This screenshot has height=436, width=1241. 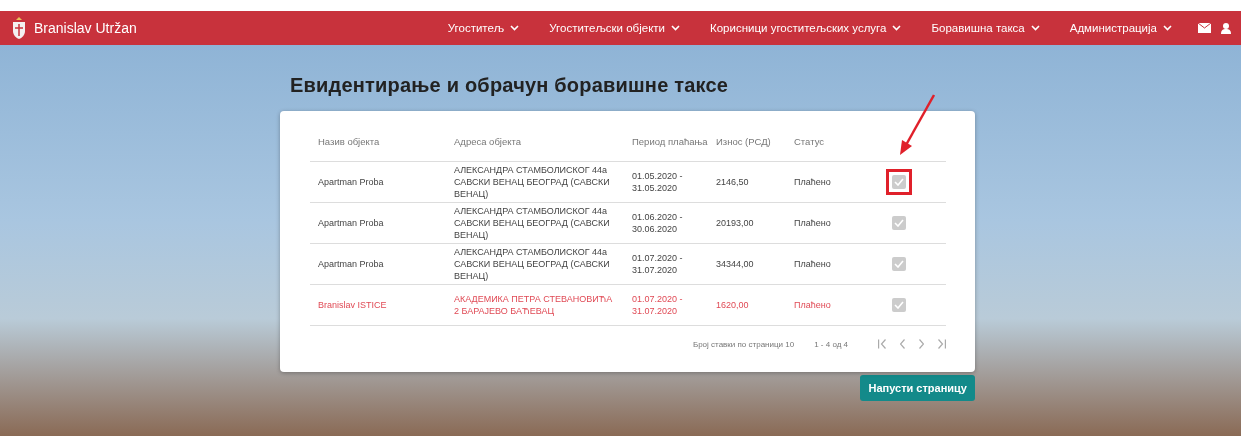 I want to click on chevron-left-icon, so click(x=902, y=344).